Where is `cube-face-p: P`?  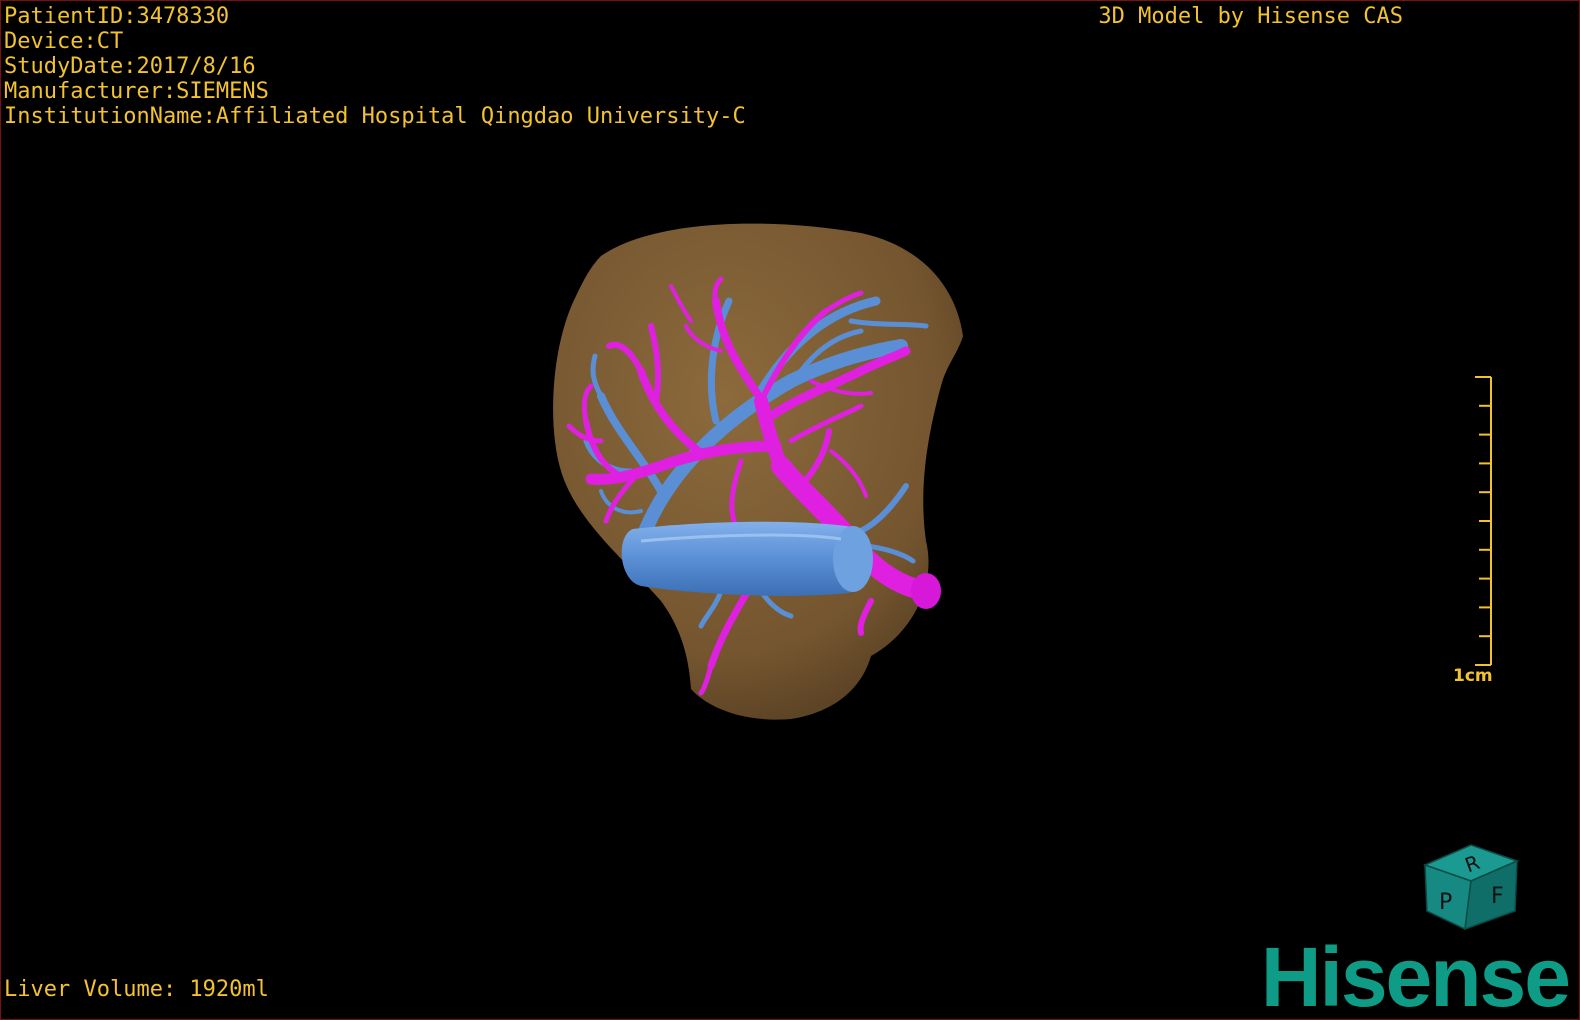
cube-face-p: P is located at coordinates (1445, 902).